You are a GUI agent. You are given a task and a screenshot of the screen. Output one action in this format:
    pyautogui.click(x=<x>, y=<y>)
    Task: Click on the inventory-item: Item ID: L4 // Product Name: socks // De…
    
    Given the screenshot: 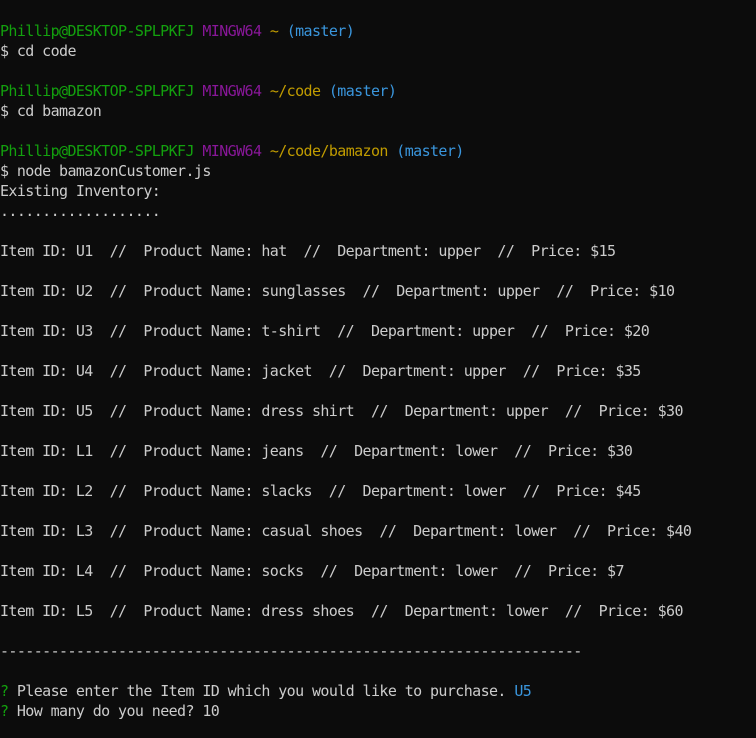 What is the action you would take?
    pyautogui.click(x=312, y=571)
    